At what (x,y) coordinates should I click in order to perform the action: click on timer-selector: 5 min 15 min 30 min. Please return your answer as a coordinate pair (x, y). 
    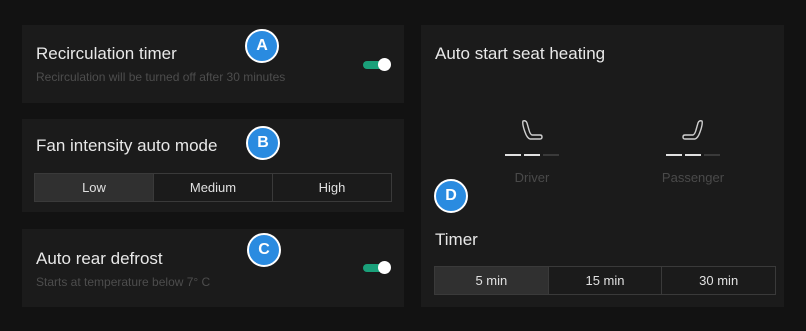
    Looking at the image, I should click on (605, 280).